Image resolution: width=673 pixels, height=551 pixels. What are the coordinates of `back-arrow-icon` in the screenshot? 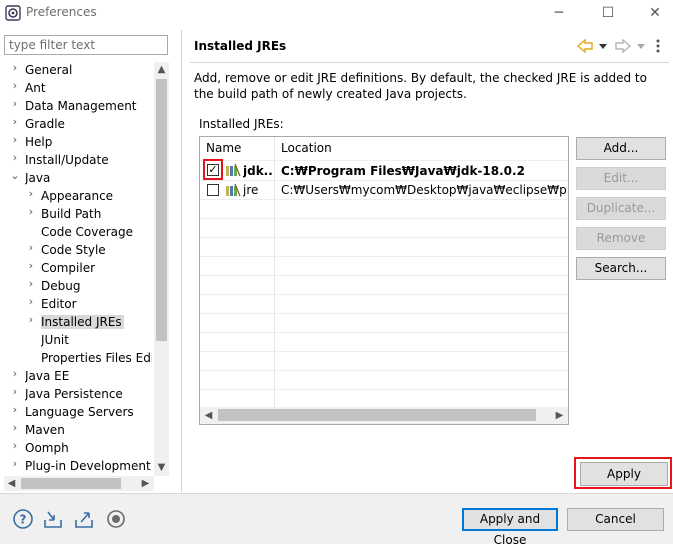 It's located at (593, 46).